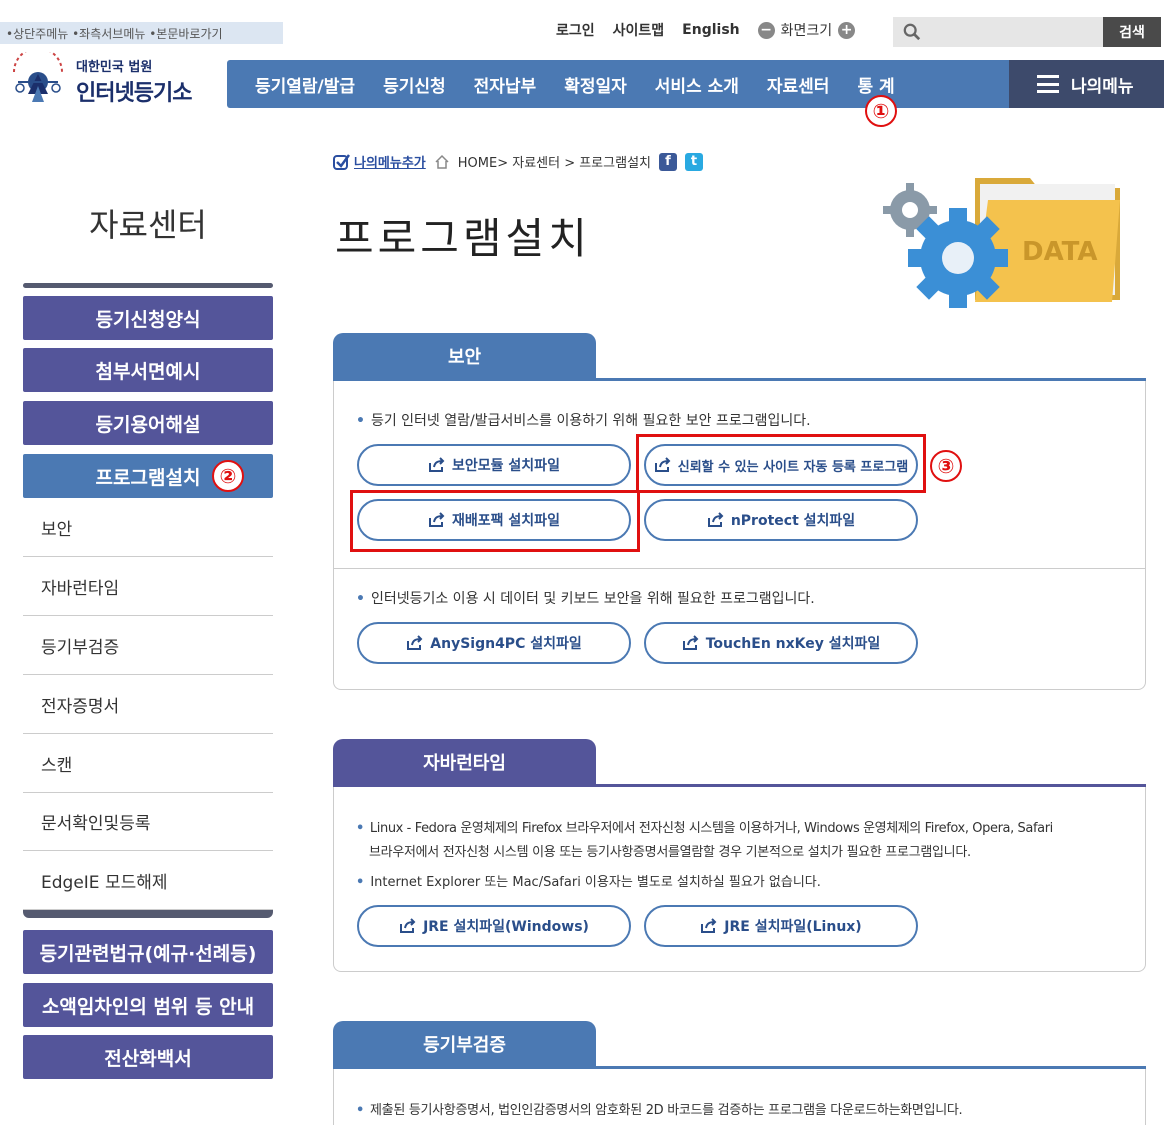 This screenshot has height=1125, width=1164. What do you see at coordinates (464, 762) in the screenshot?
I see `section-tab-java: 자바런타임` at bounding box center [464, 762].